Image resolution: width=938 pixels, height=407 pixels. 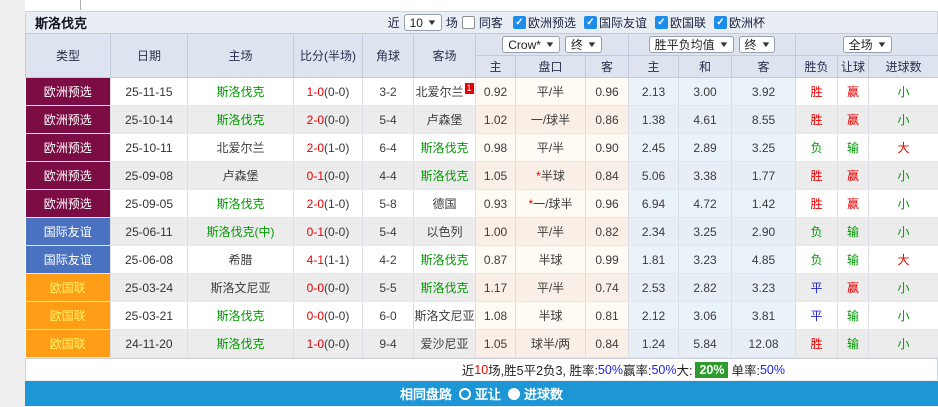 What do you see at coordinates (860, 45) in the screenshot?
I see `scope-select-value: 全场` at bounding box center [860, 45].